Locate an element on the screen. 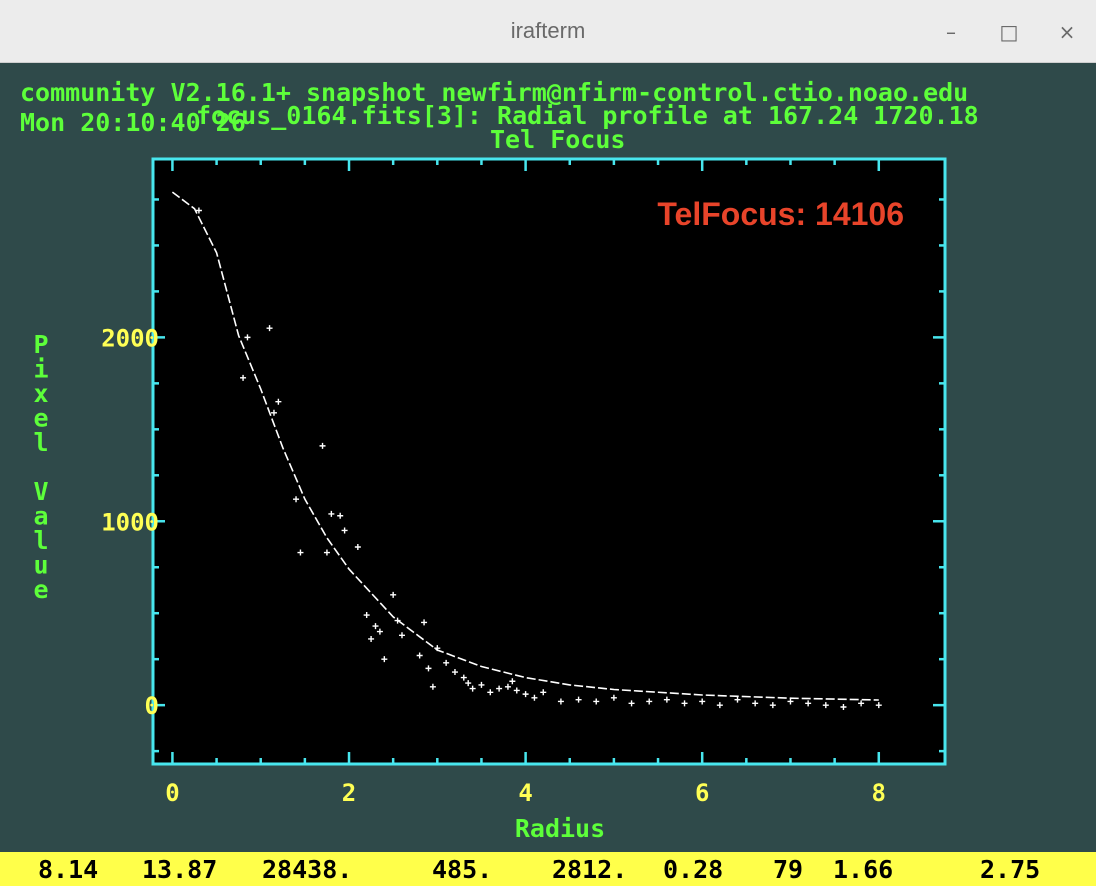 The image size is (1096, 886). status-value: 0.28 is located at coordinates (693, 869).